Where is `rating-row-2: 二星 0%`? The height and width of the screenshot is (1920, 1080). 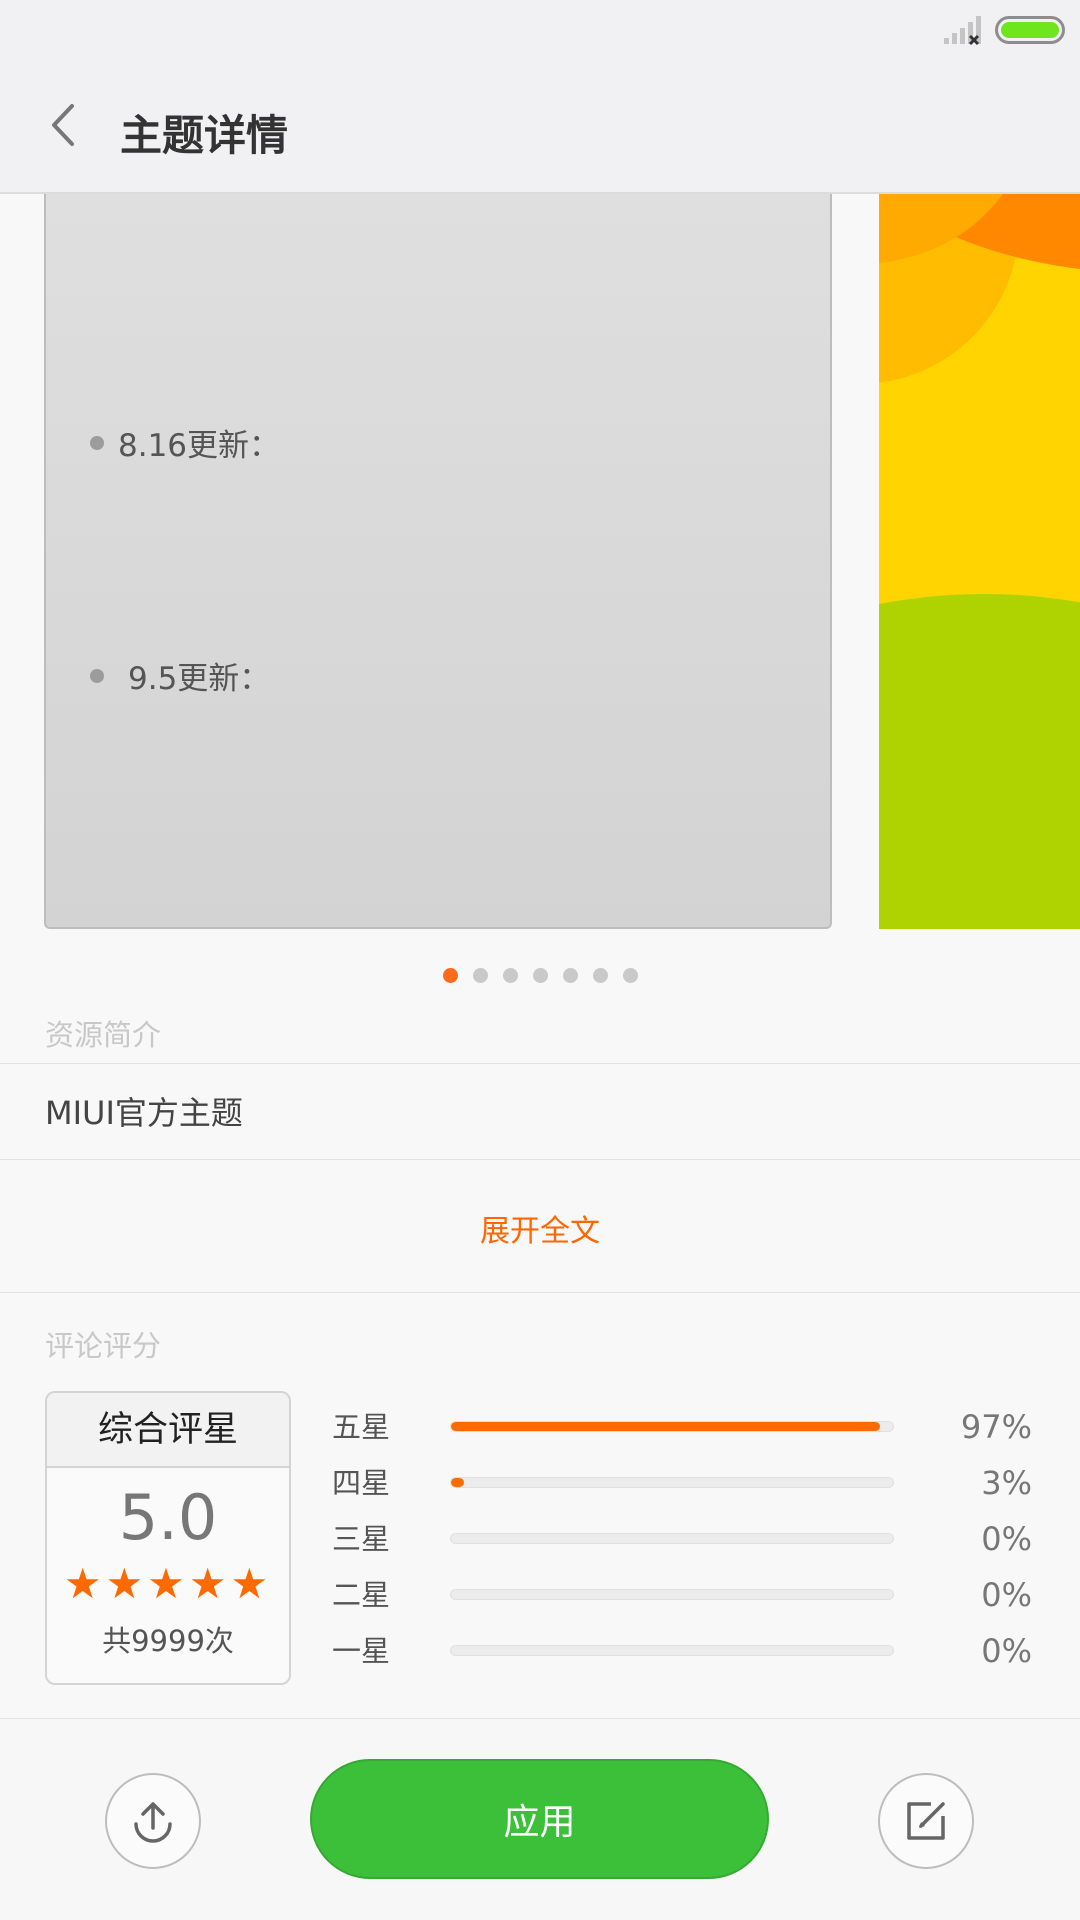 rating-row-2: 二星 0% is located at coordinates (682, 1595).